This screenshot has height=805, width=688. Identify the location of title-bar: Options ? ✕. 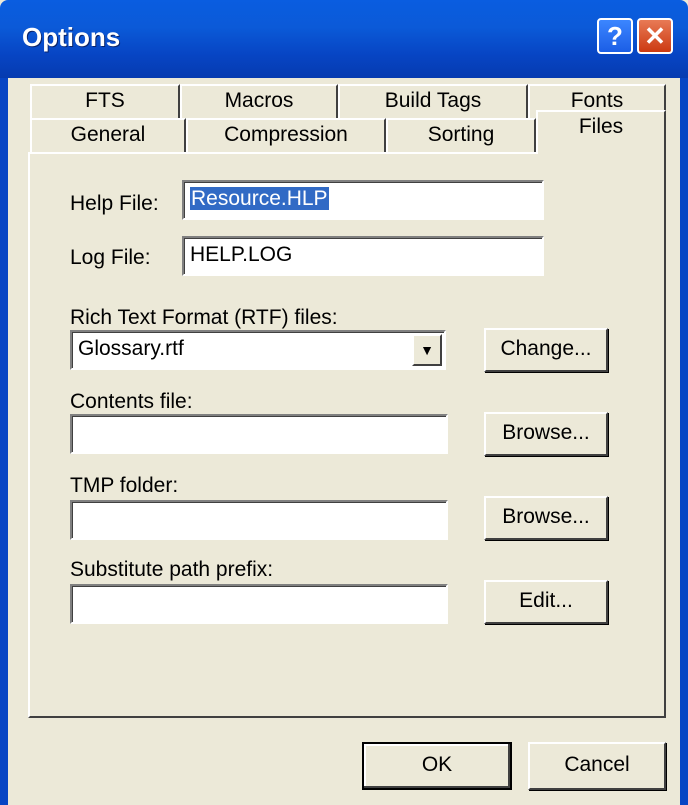
(344, 39).